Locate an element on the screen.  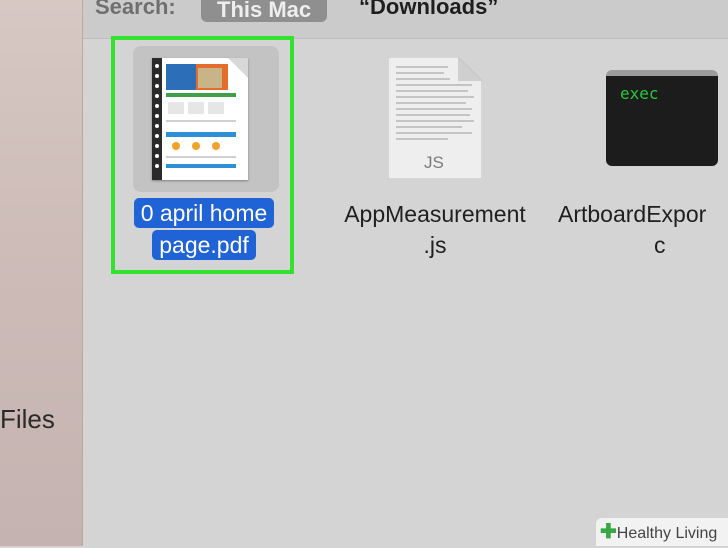
terminal-exec-icon: exec is located at coordinates (662, 118).